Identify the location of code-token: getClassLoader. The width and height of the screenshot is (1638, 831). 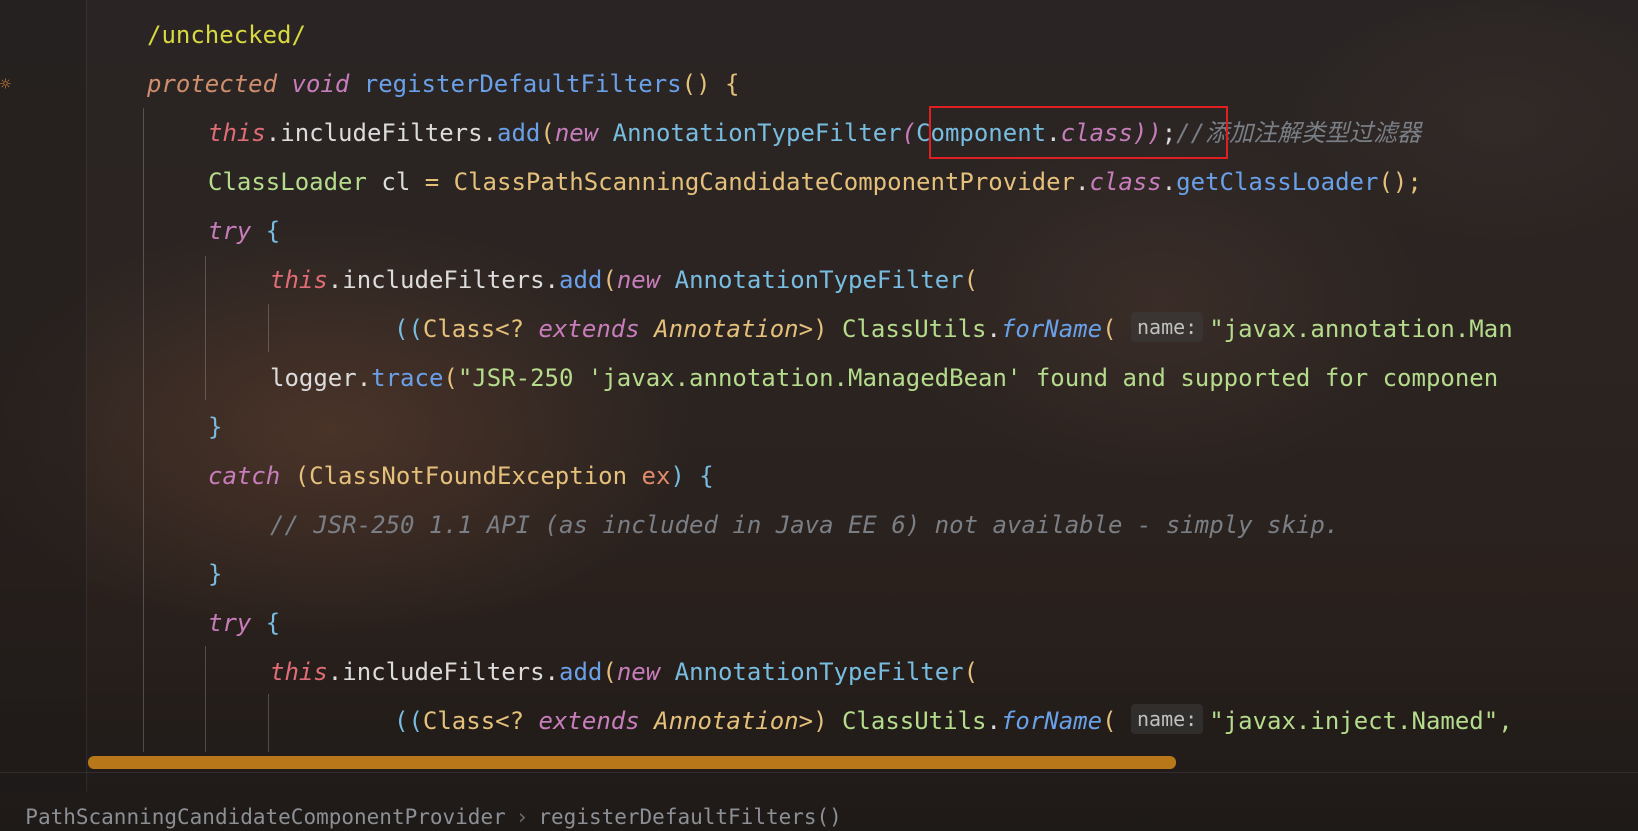
(1277, 182).